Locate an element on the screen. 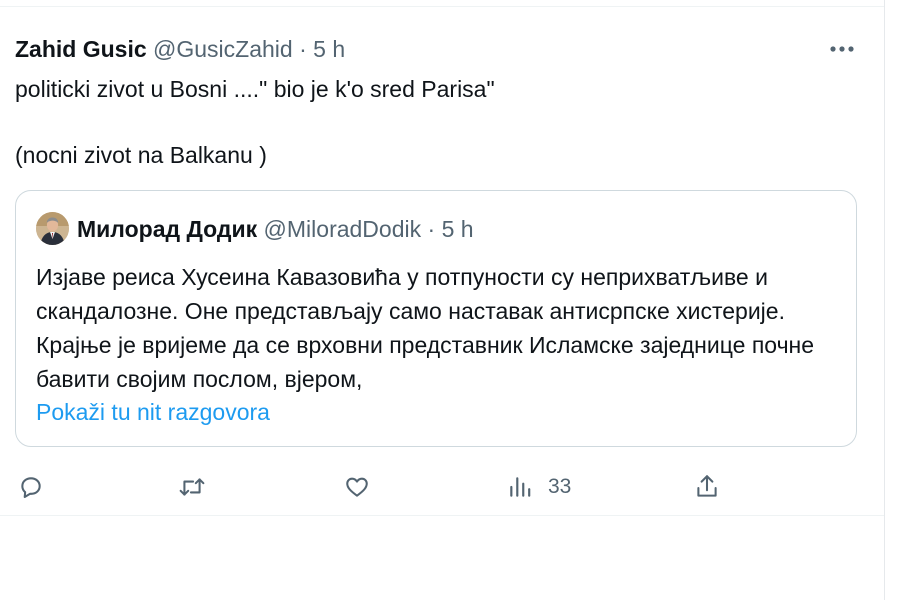  repost-button is located at coordinates (192, 487).